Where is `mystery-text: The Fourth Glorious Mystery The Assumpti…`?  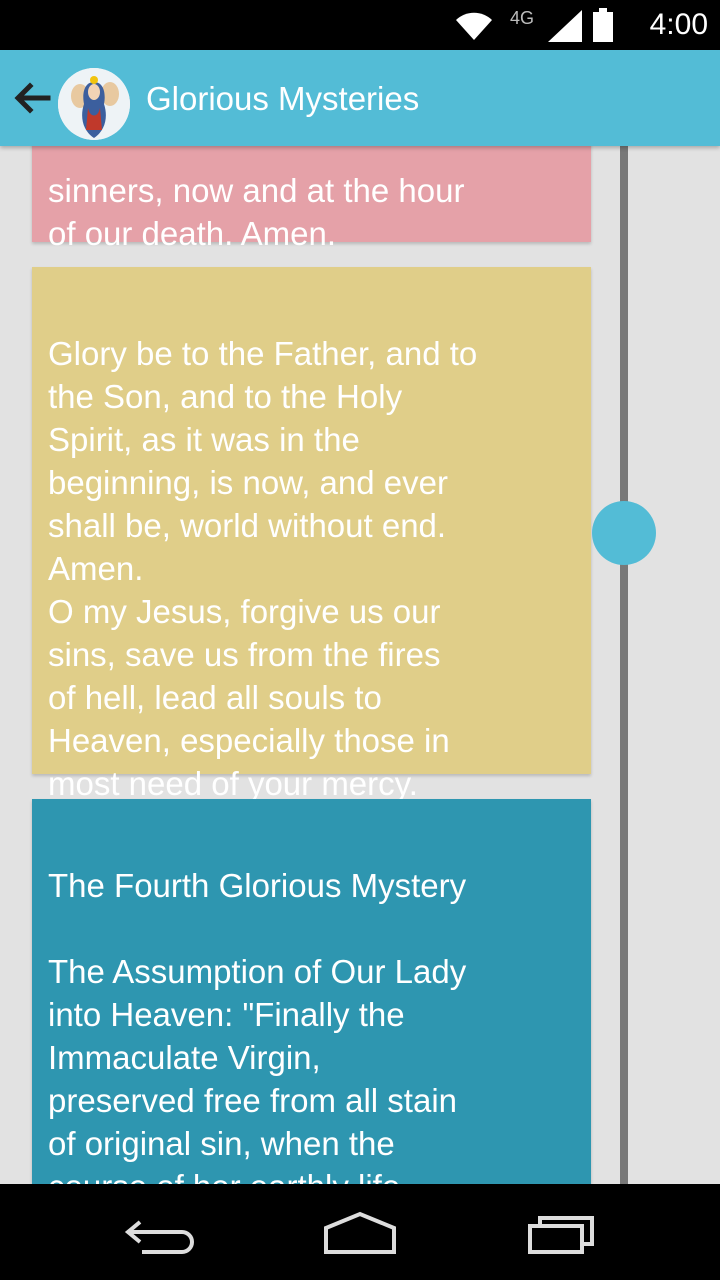 mystery-text: The Fourth Glorious Mystery The Assumpti… is located at coordinates (257, 1025).